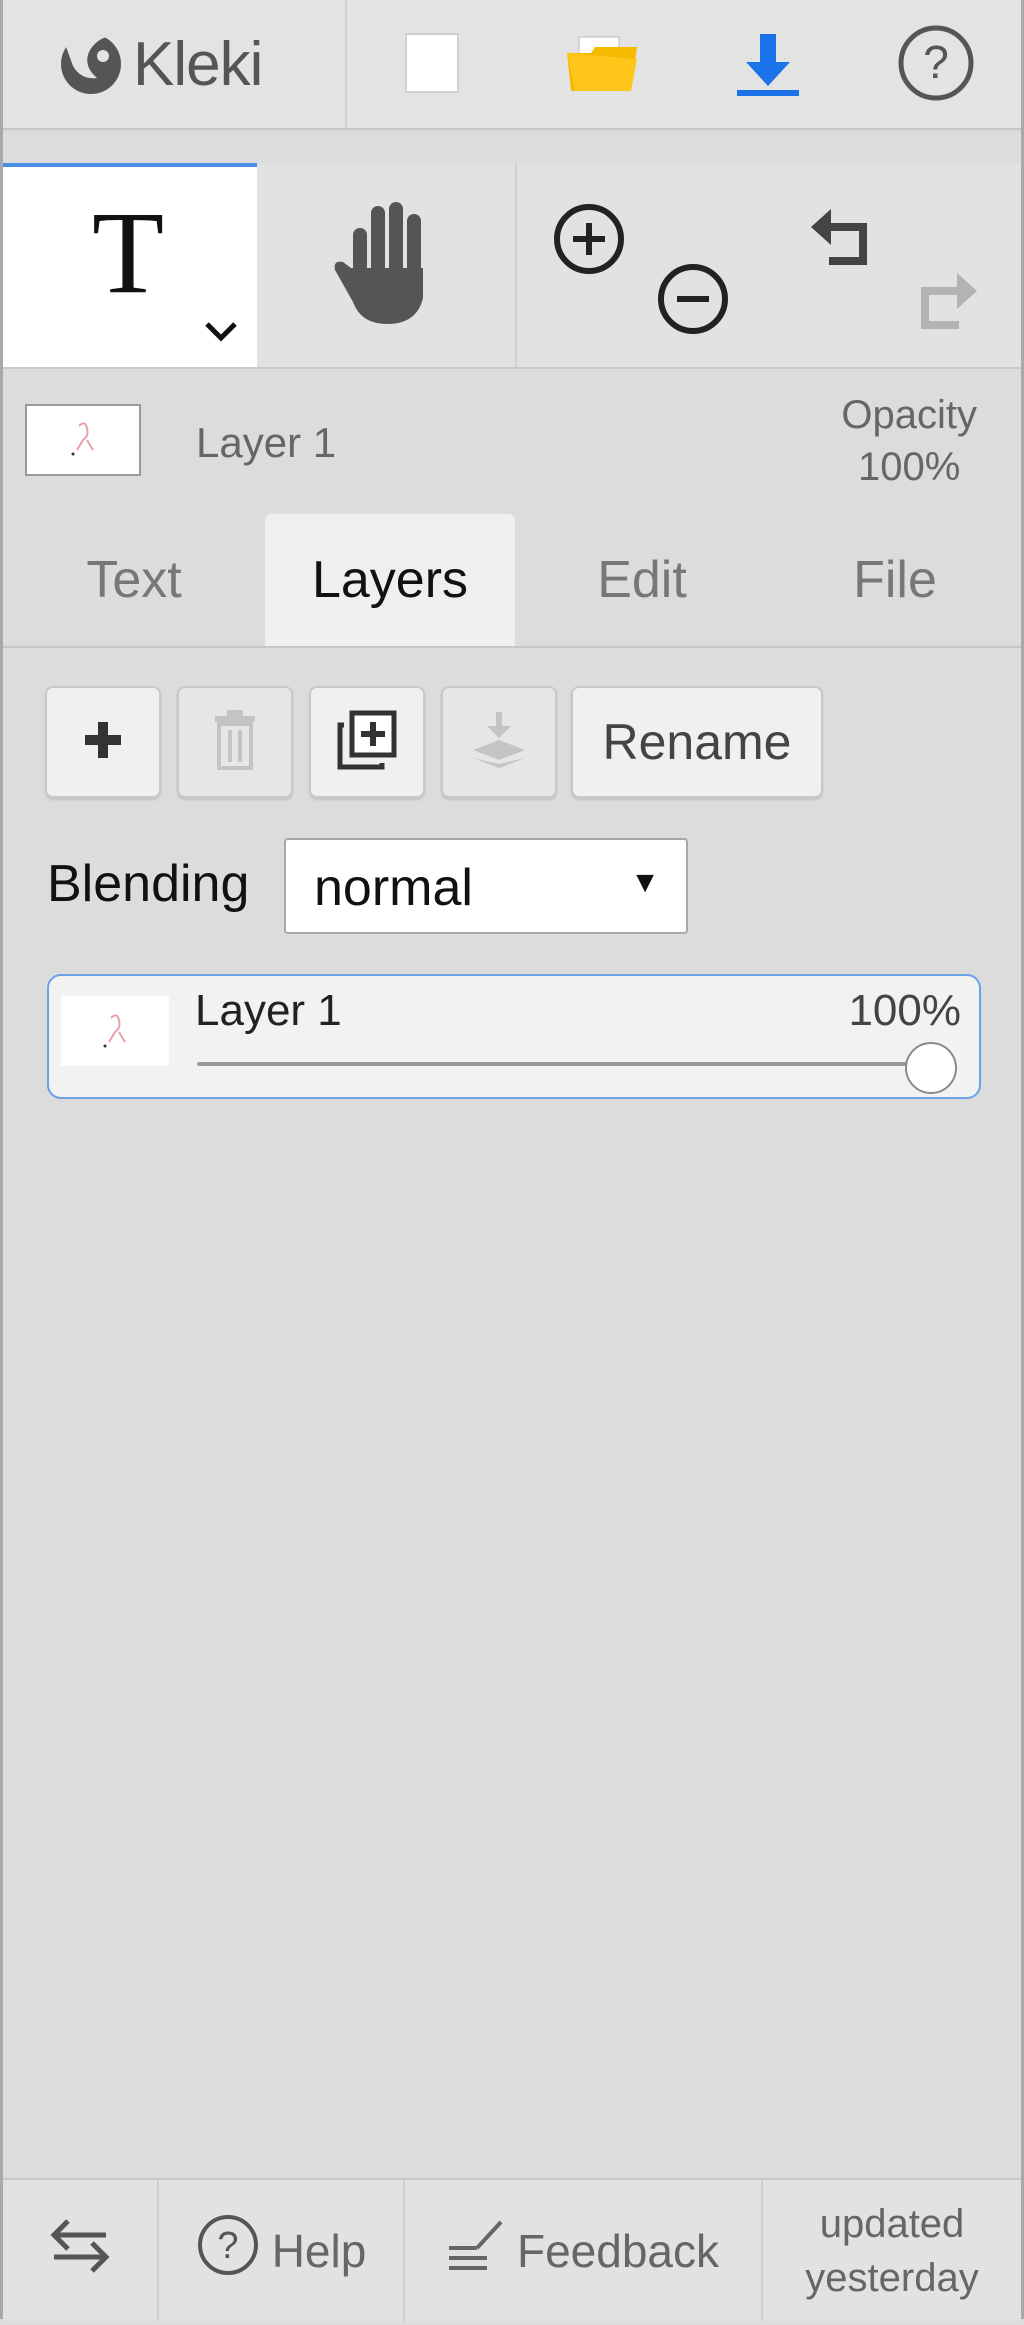 The height and width of the screenshot is (2325, 1024). What do you see at coordinates (512, 65) in the screenshot?
I see `top-bar: Kleki ?` at bounding box center [512, 65].